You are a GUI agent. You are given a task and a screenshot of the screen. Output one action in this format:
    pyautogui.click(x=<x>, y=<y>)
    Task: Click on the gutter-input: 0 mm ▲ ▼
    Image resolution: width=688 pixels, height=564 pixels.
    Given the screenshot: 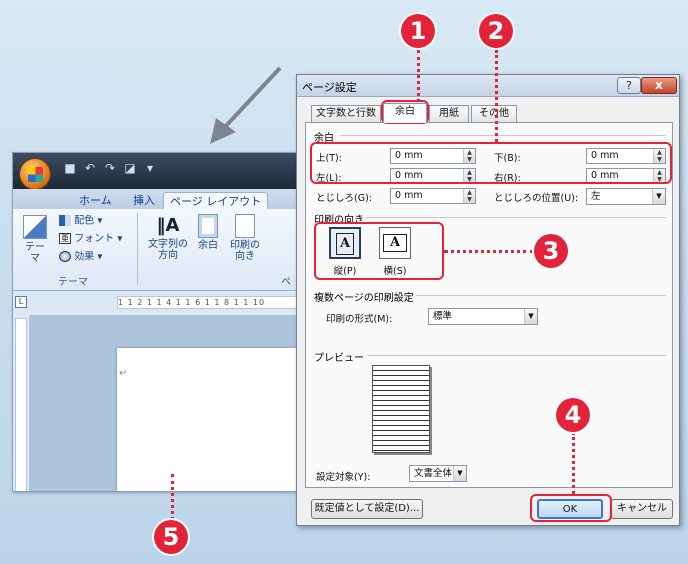 What is the action you would take?
    pyautogui.click(x=433, y=196)
    